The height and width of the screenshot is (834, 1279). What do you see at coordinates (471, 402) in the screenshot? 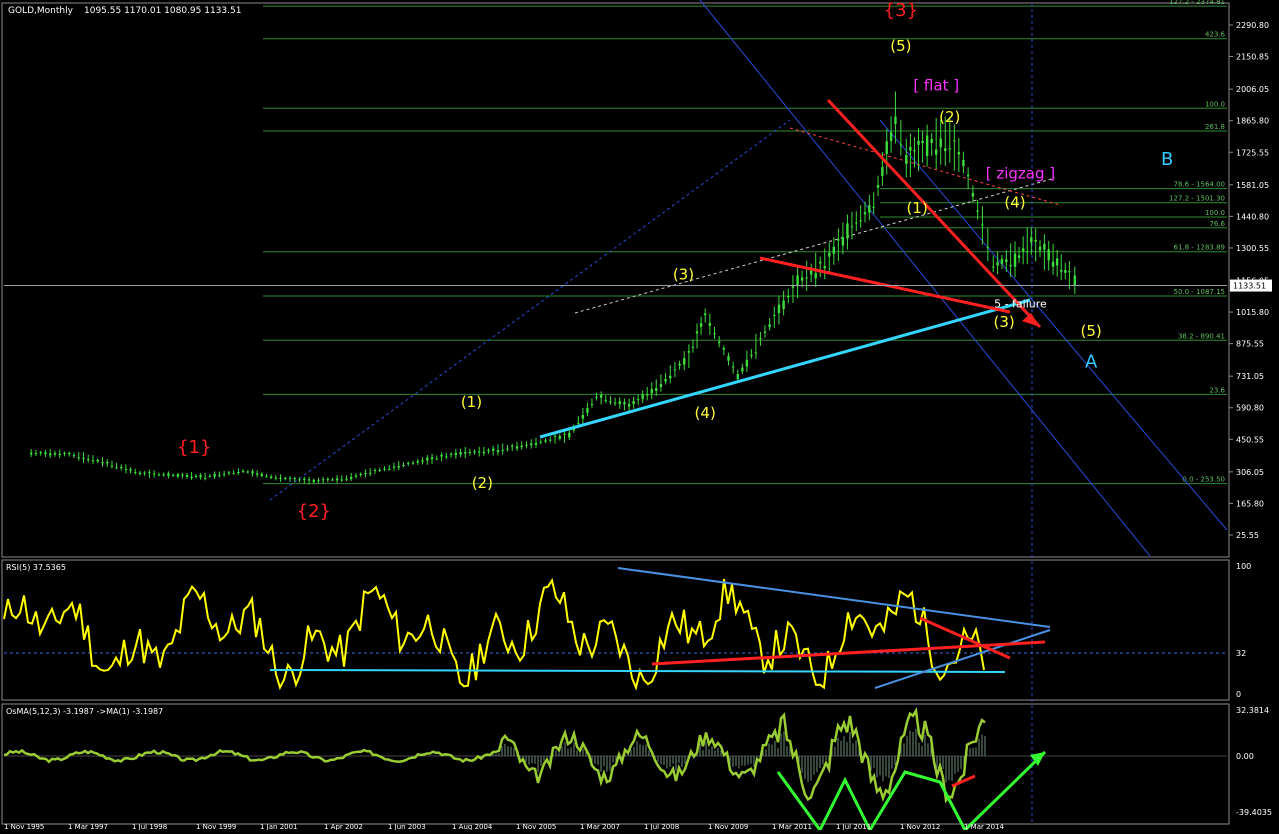
I see `wave-label: (1)` at bounding box center [471, 402].